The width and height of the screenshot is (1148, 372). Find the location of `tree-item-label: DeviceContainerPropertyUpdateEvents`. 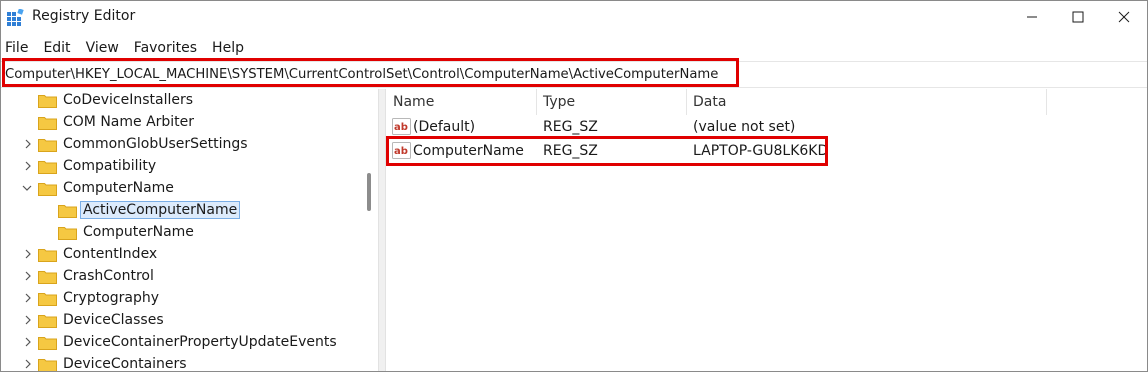

tree-item-label: DeviceContainerPropertyUpdateEvents is located at coordinates (200, 342).